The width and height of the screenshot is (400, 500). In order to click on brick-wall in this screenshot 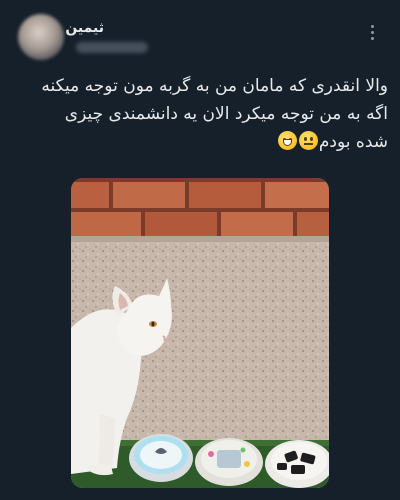, I will do `click(200, 209)`.